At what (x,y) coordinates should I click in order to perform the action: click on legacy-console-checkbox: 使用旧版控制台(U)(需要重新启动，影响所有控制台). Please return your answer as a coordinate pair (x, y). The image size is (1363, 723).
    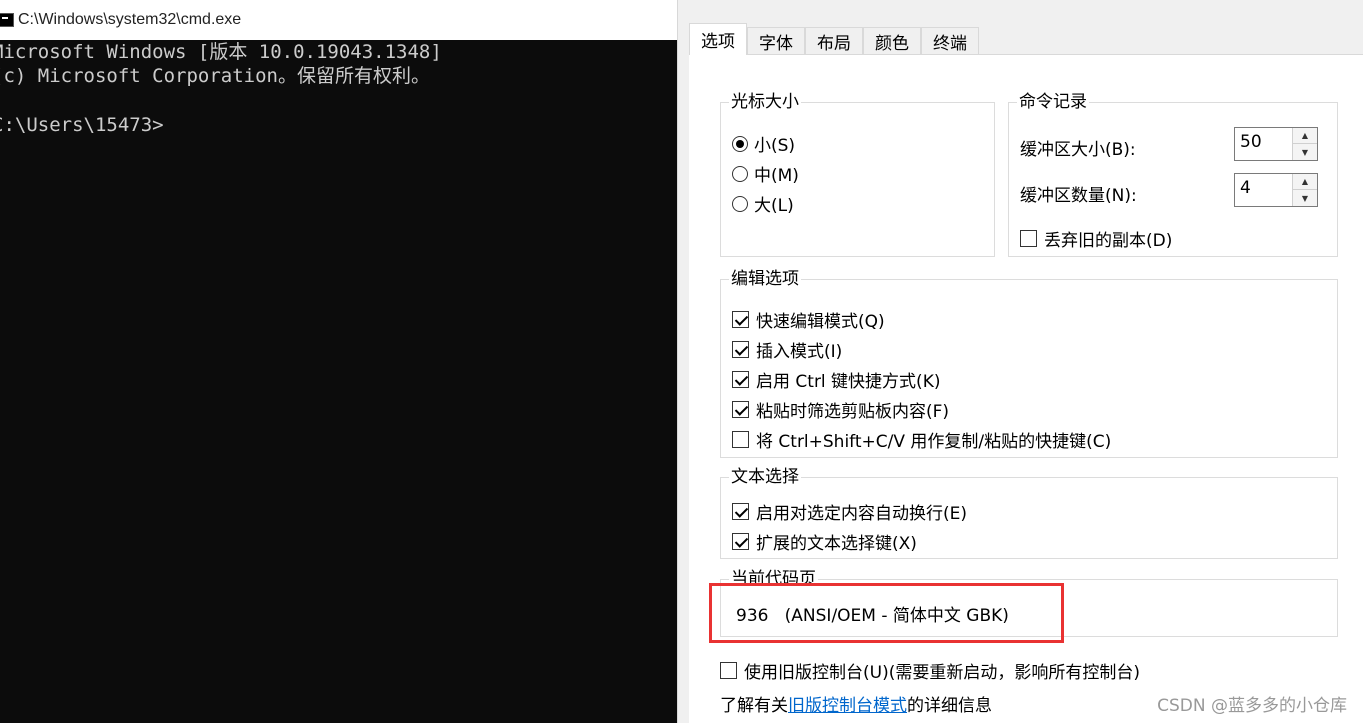
    Looking at the image, I should click on (930, 670).